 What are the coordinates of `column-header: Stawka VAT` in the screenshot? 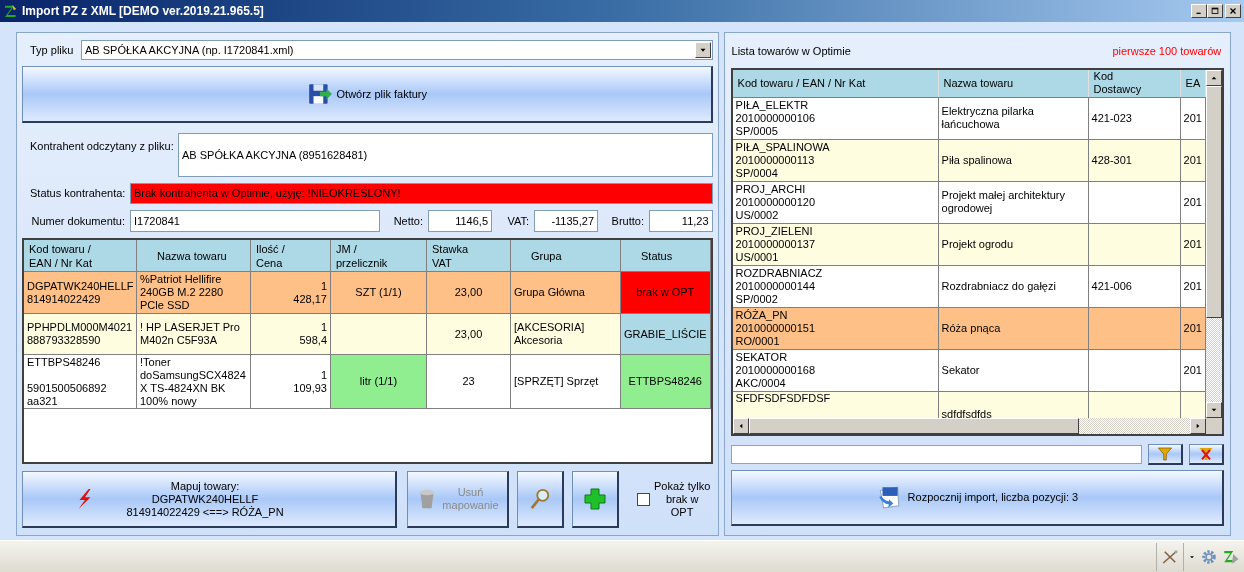 It's located at (469, 255).